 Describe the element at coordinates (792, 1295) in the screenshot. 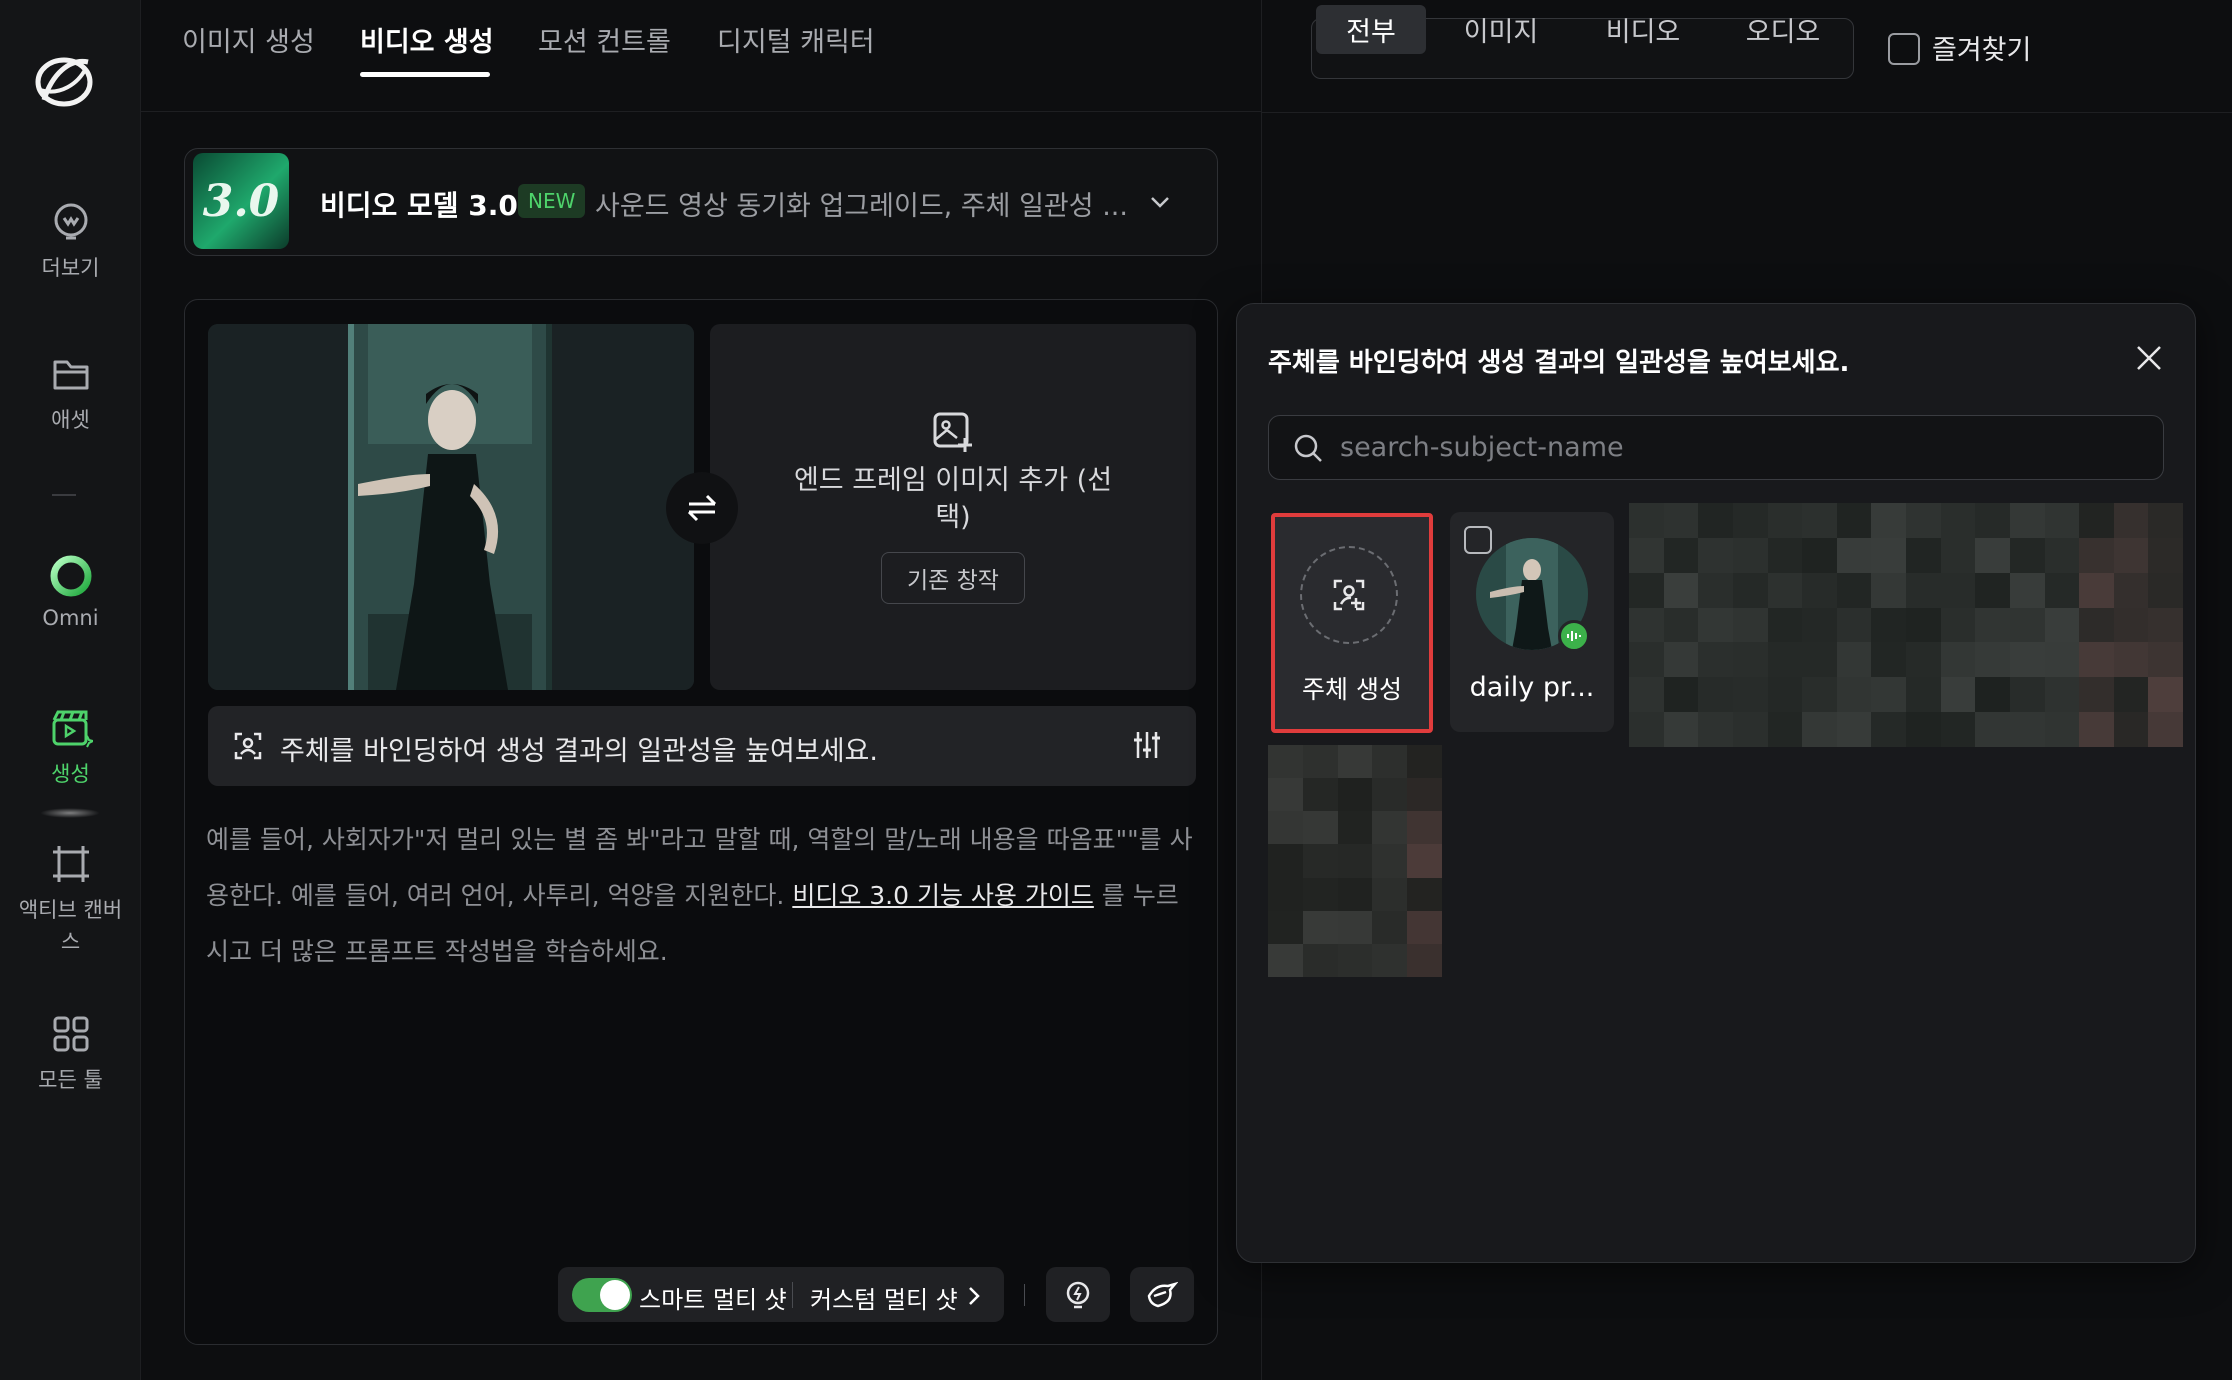

I see `pill-divider` at that location.